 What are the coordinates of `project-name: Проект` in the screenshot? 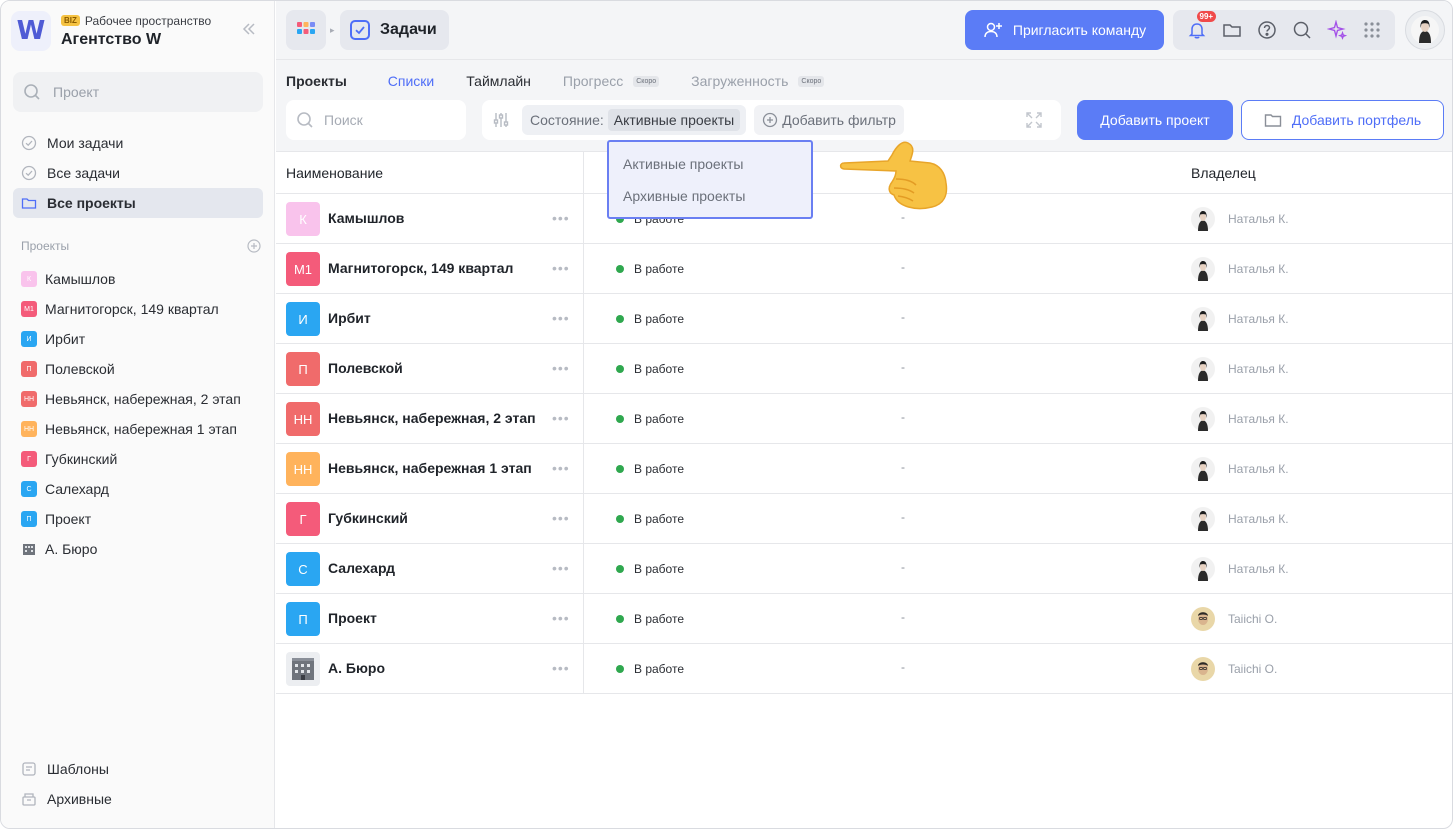 It's located at (352, 618).